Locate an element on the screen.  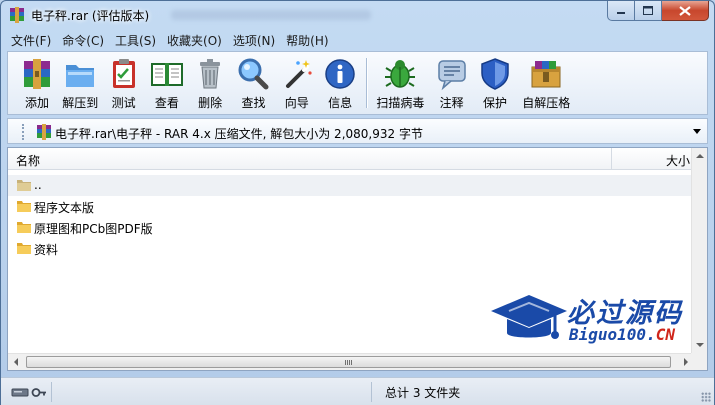
graduation-cap-icon is located at coordinates (529, 317).